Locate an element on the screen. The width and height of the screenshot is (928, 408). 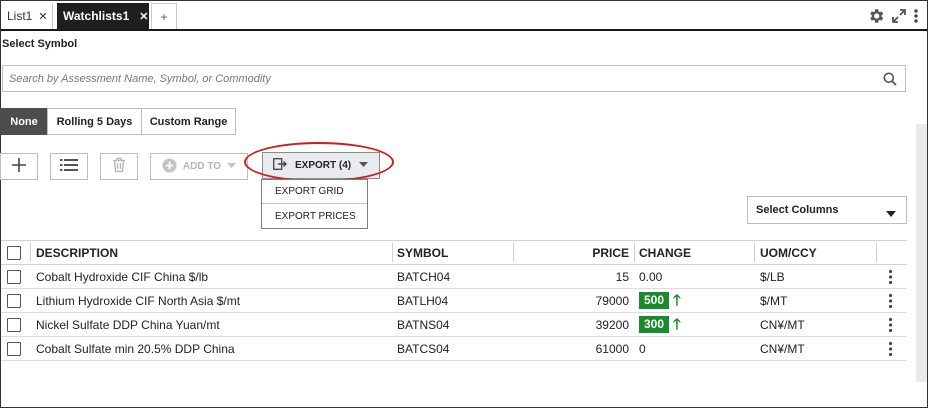
tab-watchlists1: Watchlists1 ✕ is located at coordinates (103, 16).